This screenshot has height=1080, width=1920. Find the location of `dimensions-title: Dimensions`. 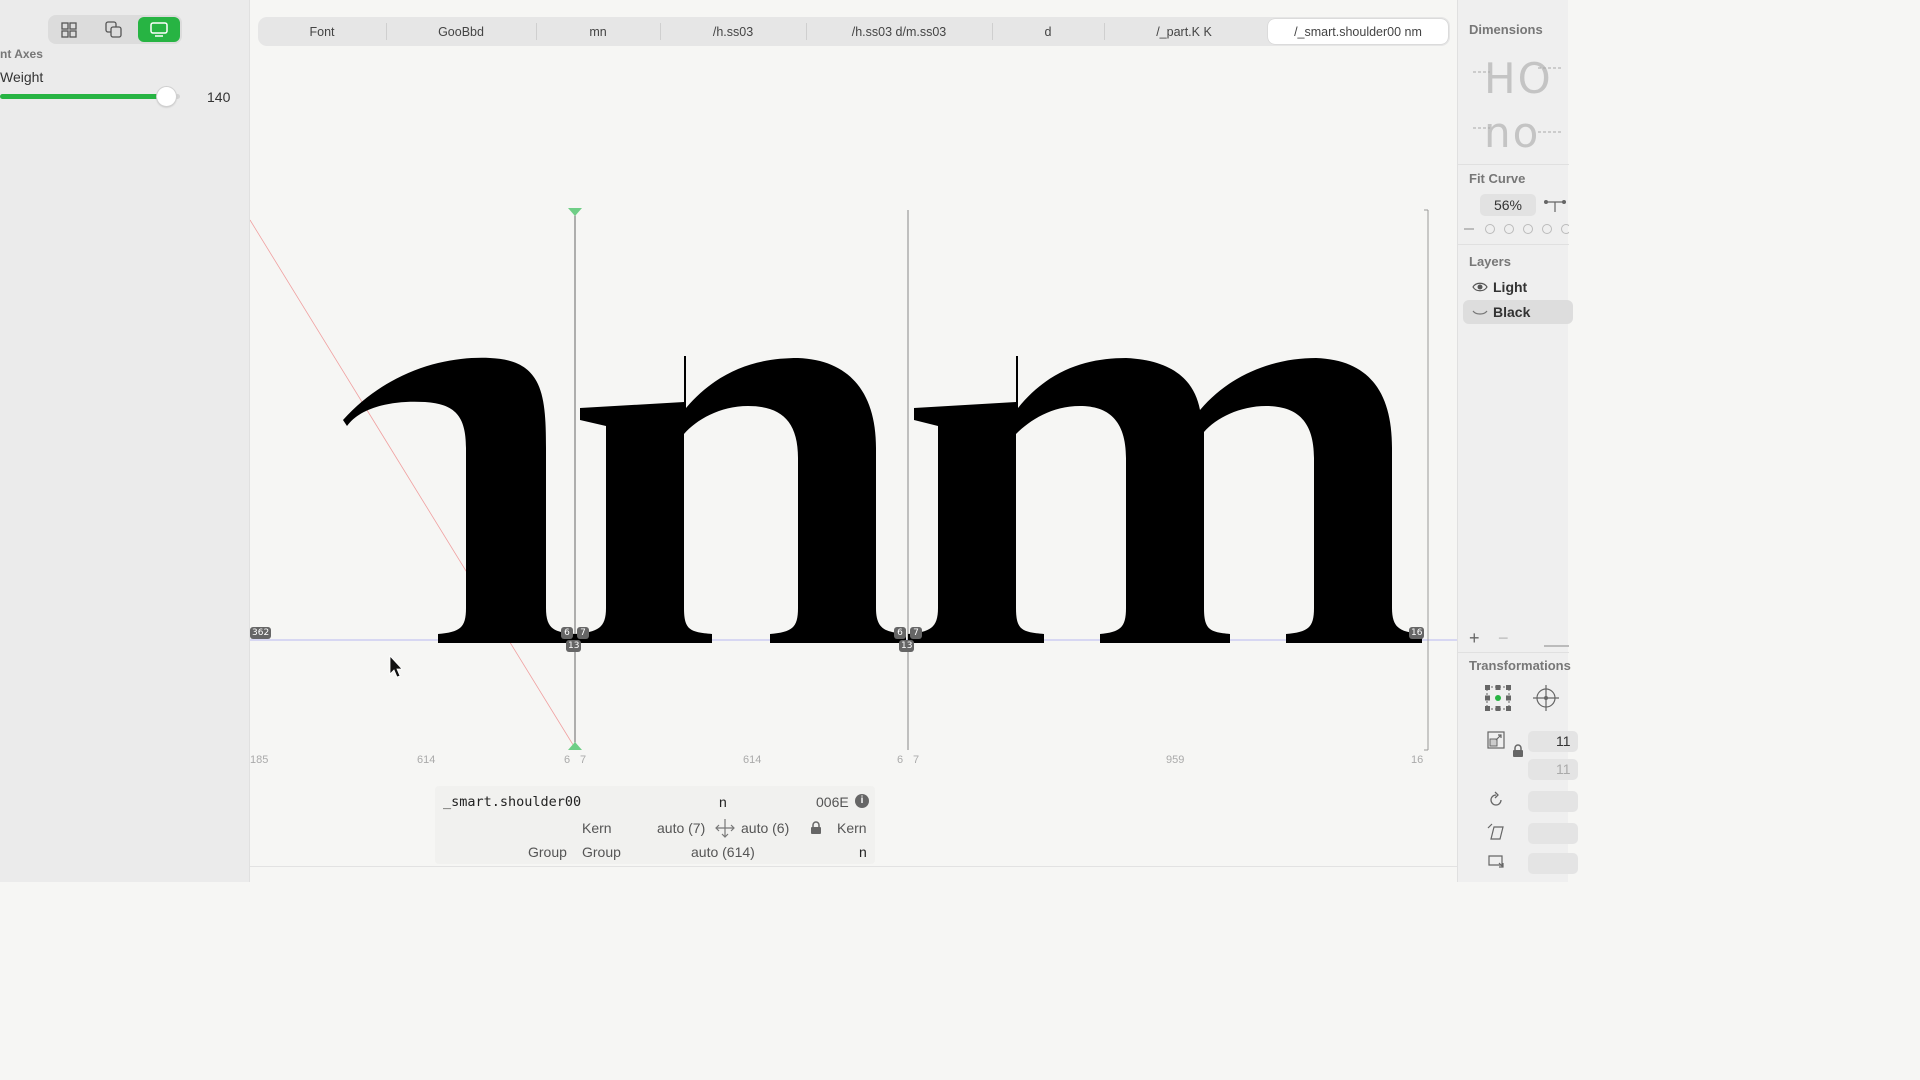

dimensions-title: Dimensions is located at coordinates (1506, 29).